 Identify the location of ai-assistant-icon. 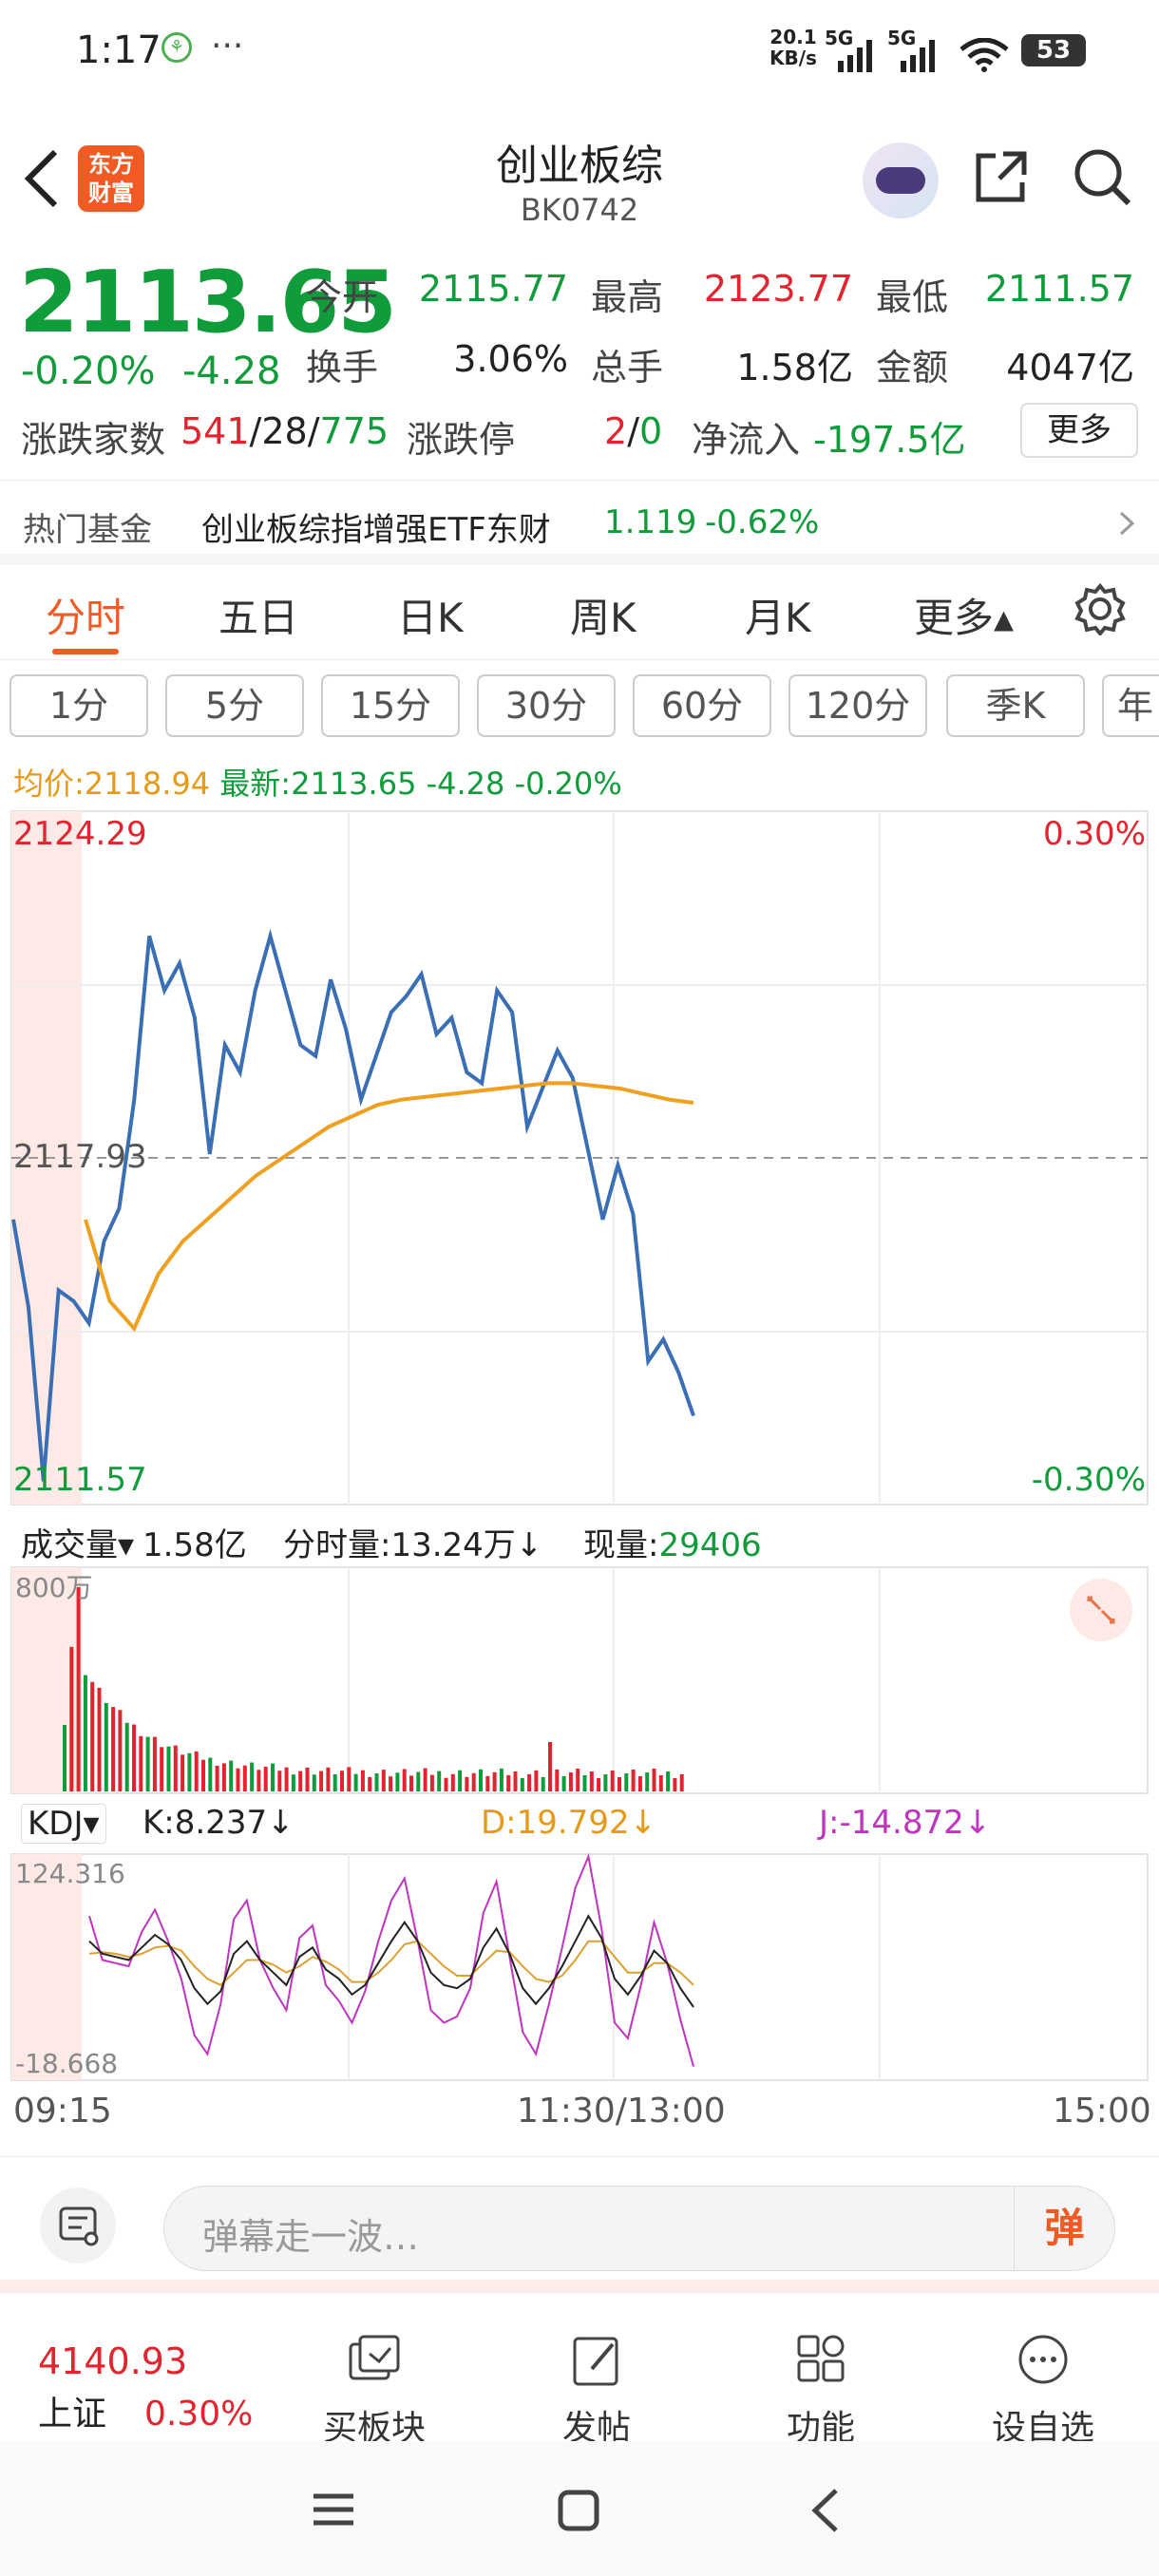
(901, 180).